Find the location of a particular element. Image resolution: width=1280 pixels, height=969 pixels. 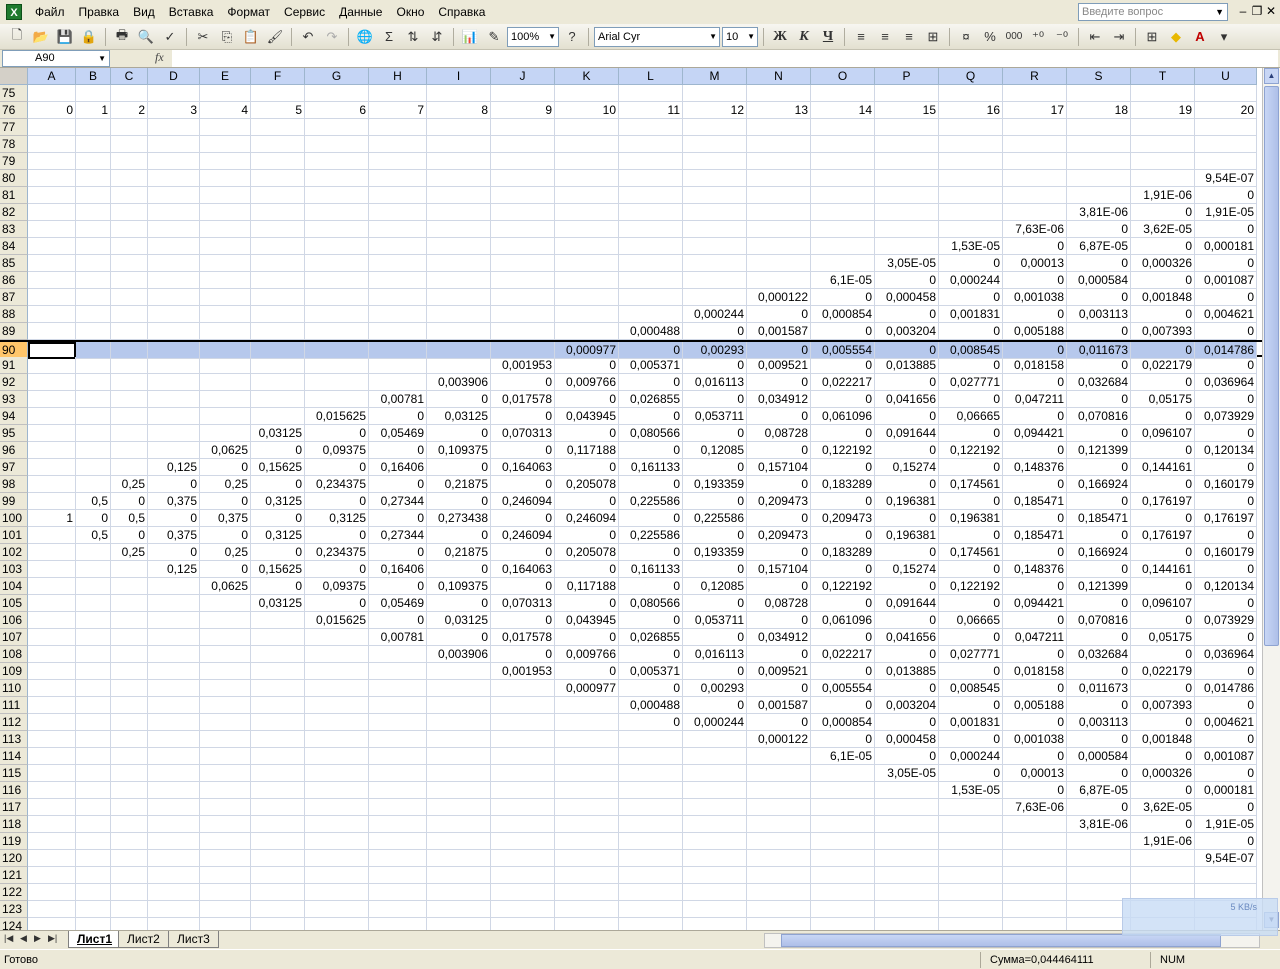

cell-f124 is located at coordinates (278, 924).